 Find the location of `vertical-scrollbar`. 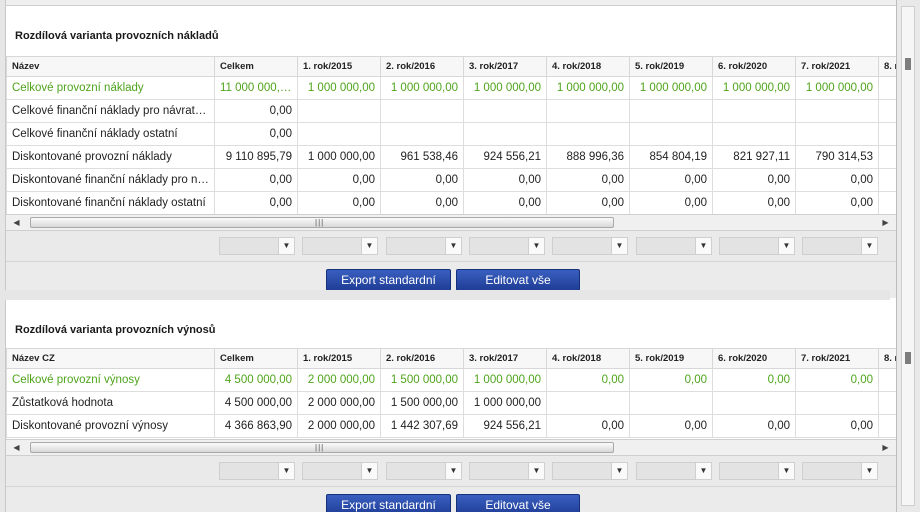

vertical-scrollbar is located at coordinates (908, 256).